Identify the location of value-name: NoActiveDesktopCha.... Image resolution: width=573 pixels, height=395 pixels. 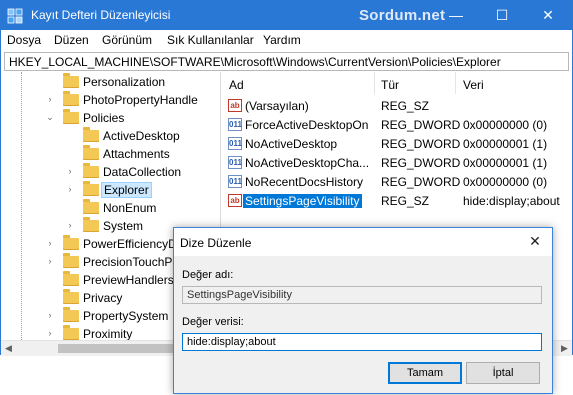
(307, 163).